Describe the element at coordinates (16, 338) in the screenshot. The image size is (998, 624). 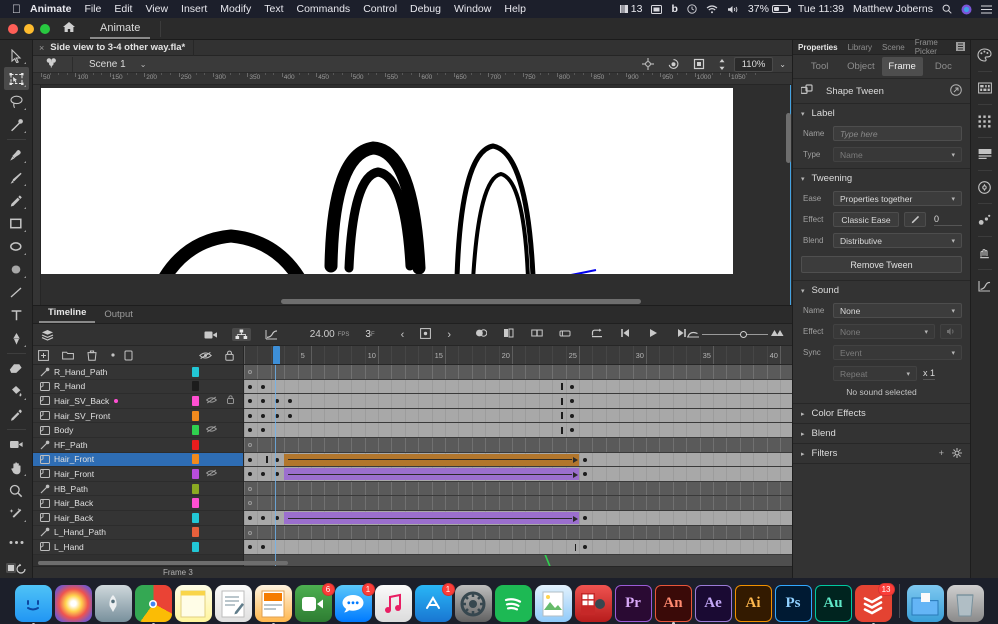
I see `pen-tool` at that location.